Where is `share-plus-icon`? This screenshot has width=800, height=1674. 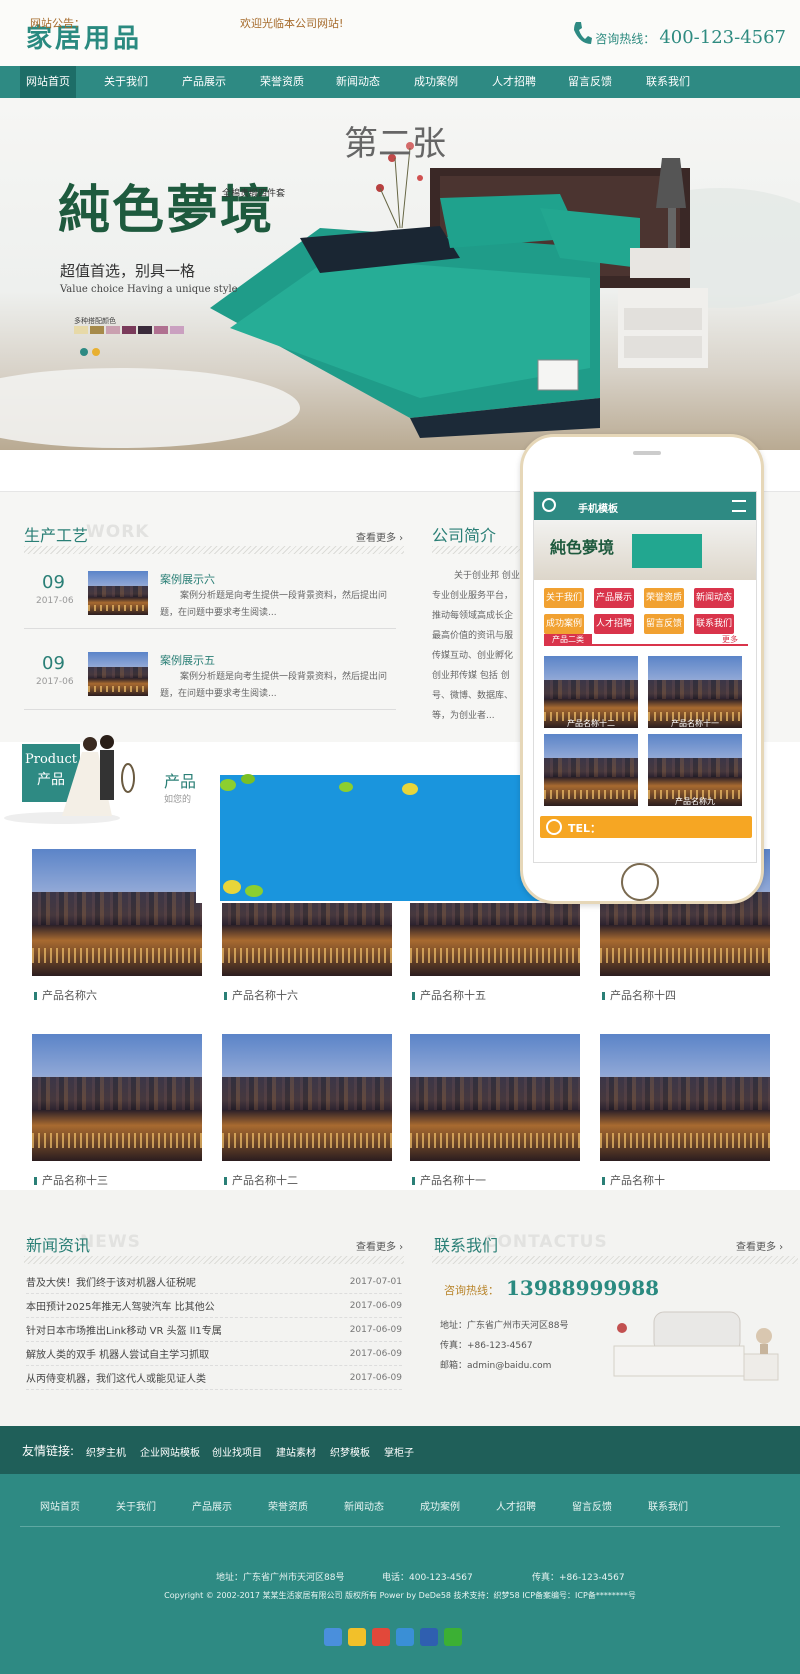 share-plus-icon is located at coordinates (333, 1637).